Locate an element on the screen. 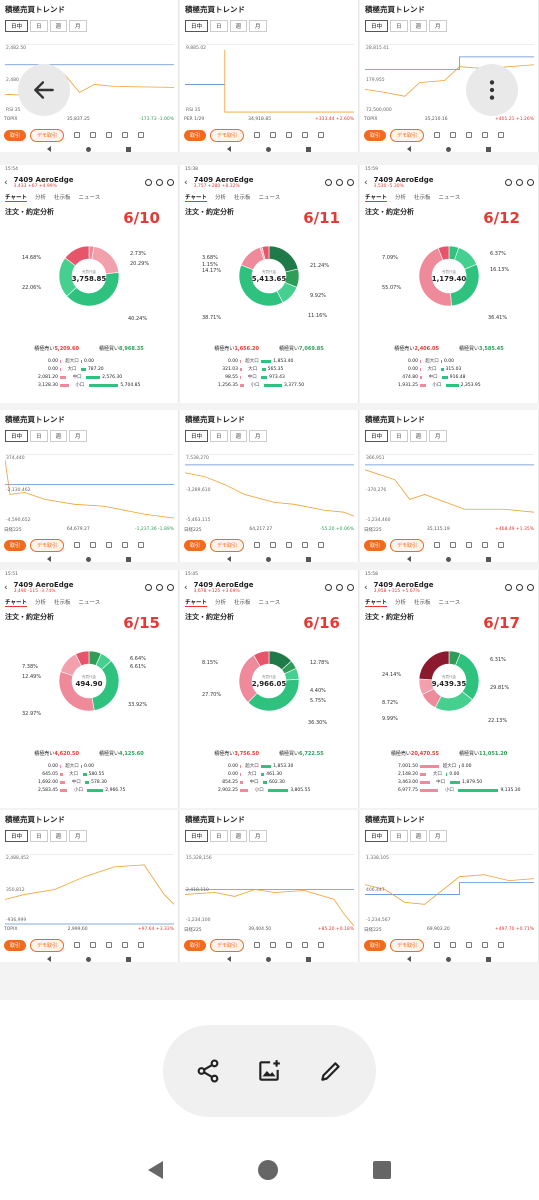 The image size is (539, 1200). back-button is located at coordinates (44, 90).